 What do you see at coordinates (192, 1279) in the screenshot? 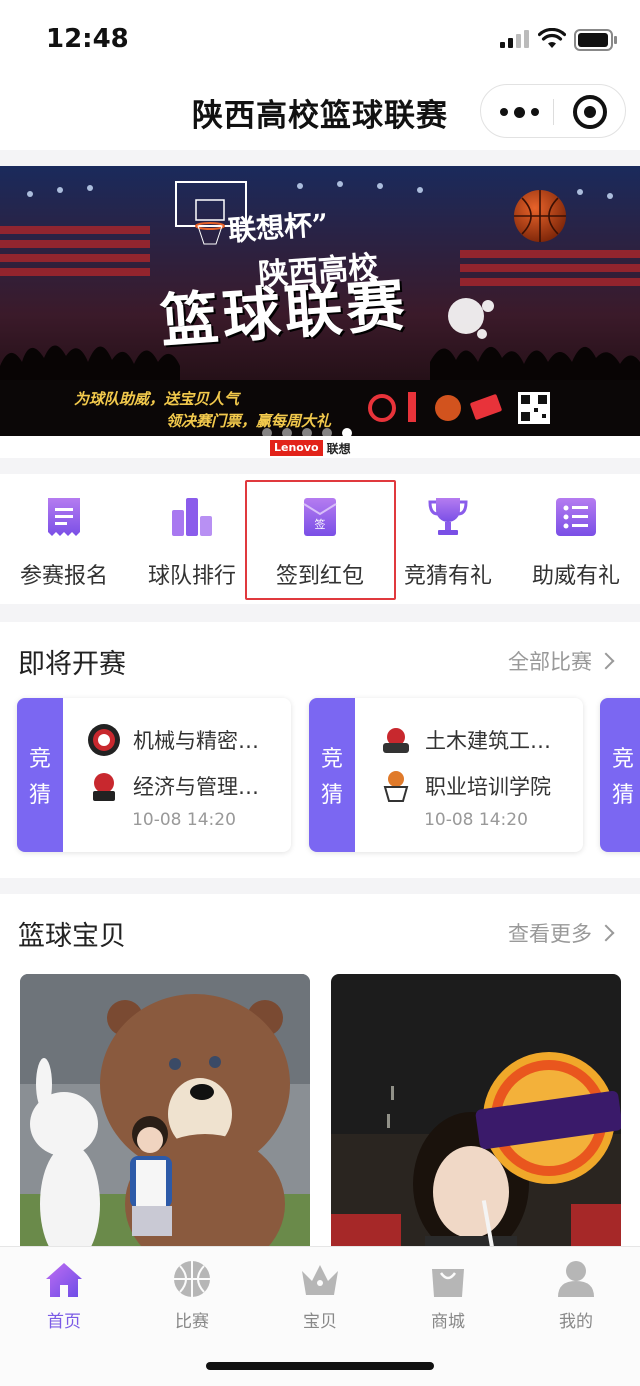
I see `basketball-icon` at bounding box center [192, 1279].